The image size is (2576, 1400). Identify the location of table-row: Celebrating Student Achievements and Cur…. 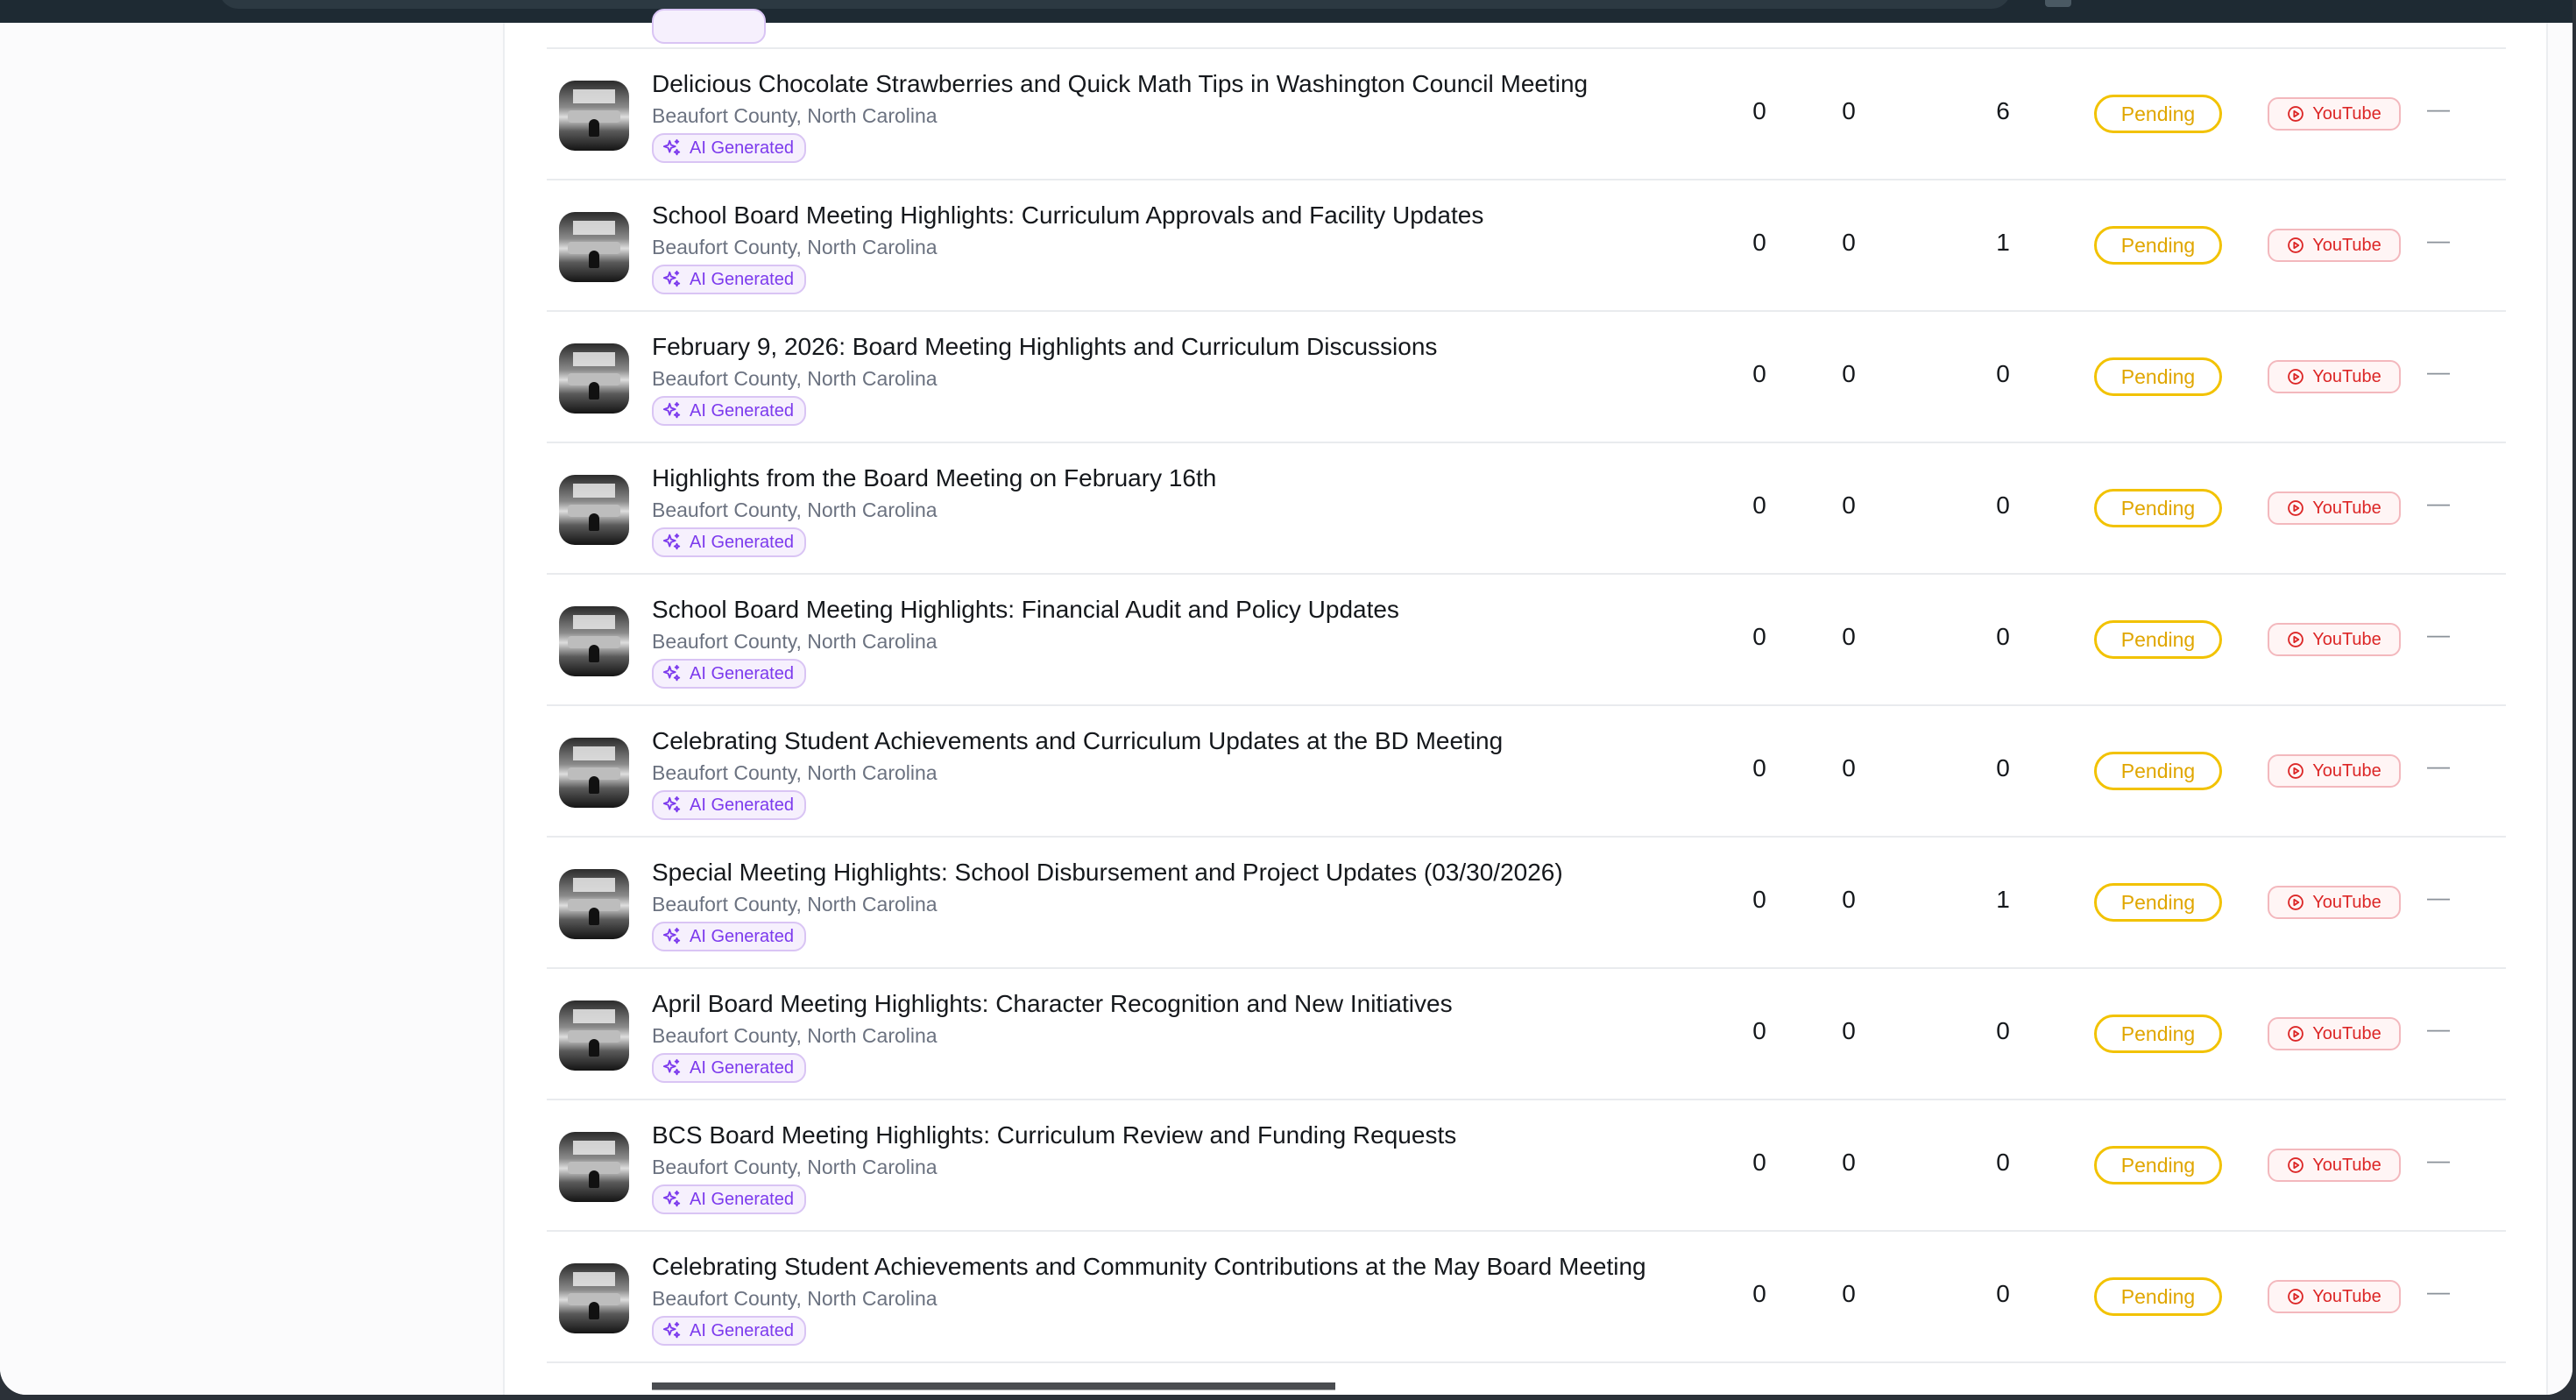
(1526, 772).